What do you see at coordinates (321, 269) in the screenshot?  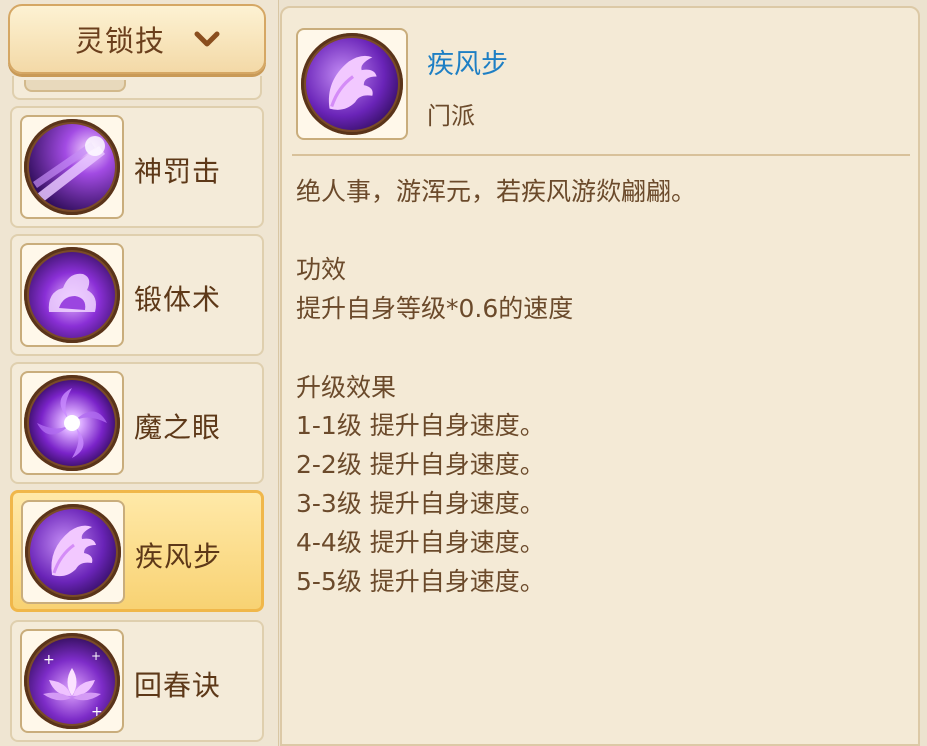 I see `effect-heading: 功效` at bounding box center [321, 269].